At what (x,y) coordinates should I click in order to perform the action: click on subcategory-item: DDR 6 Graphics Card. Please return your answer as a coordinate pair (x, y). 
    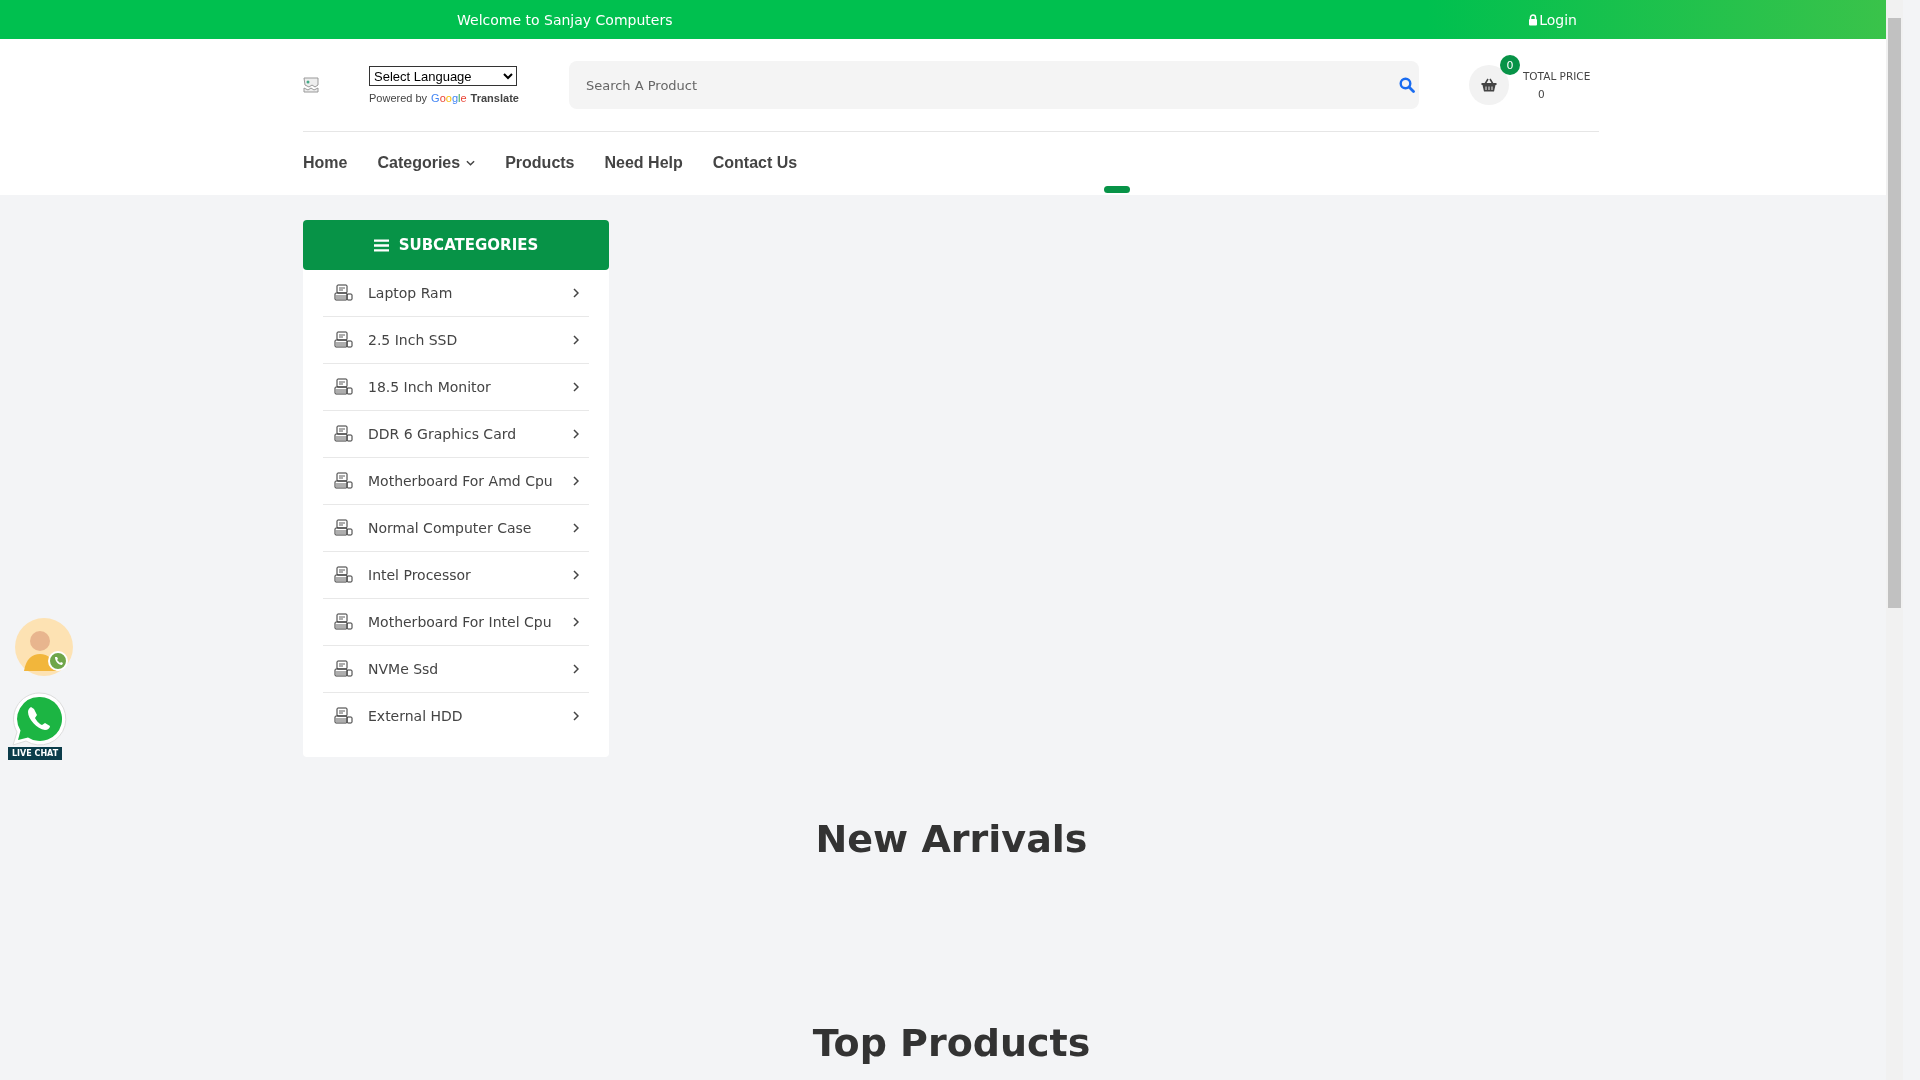
    Looking at the image, I should click on (456, 434).